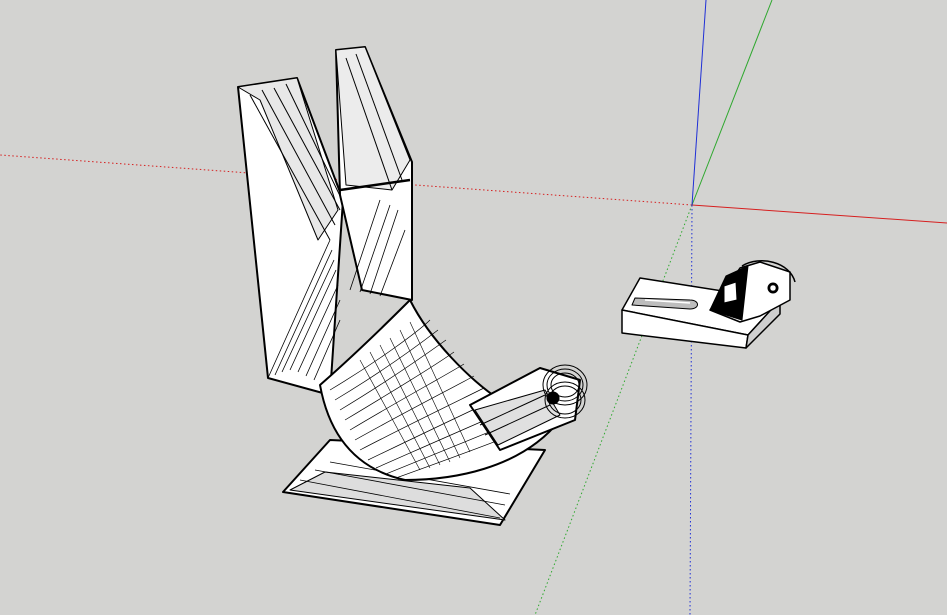 The image size is (947, 615). I want to click on blue-axis-negative, so click(691, 409).